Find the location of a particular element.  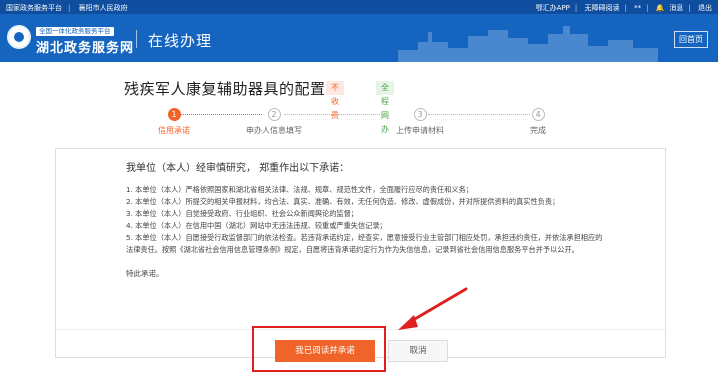

commitment-closing: 特此承诺。 is located at coordinates (145, 273).